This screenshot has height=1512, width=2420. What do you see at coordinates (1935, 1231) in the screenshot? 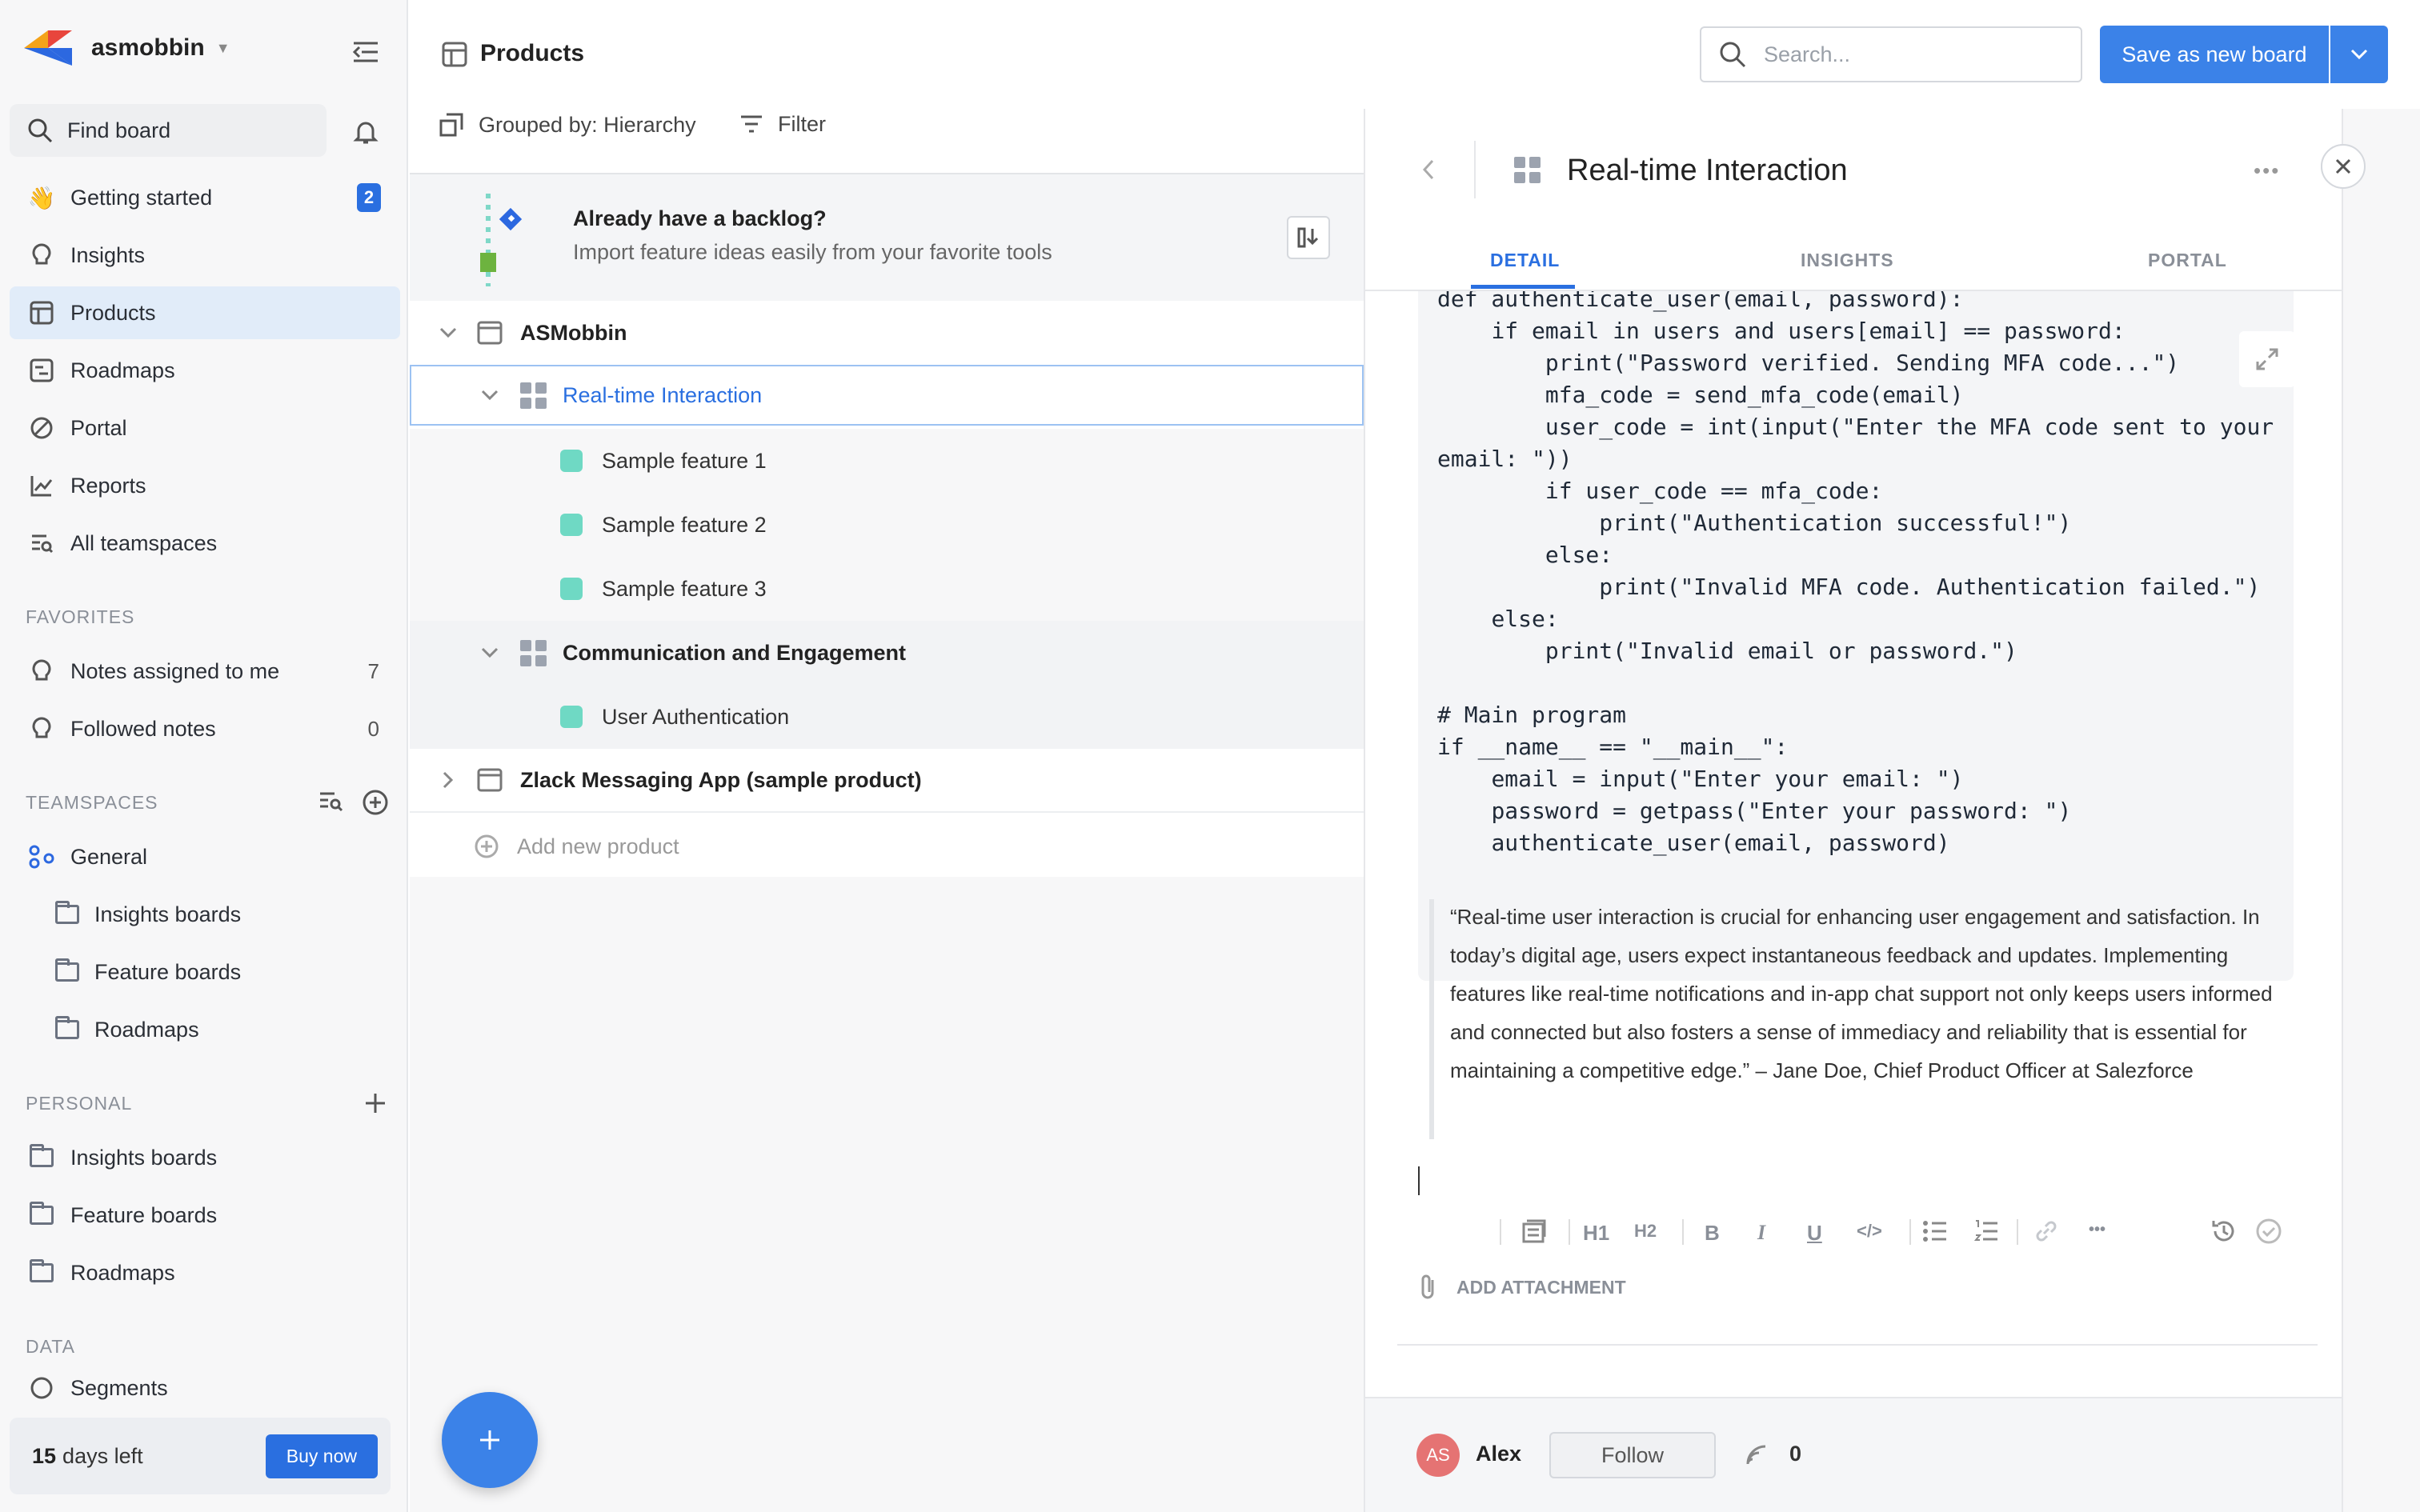
I see `bullet-list-icon` at bounding box center [1935, 1231].